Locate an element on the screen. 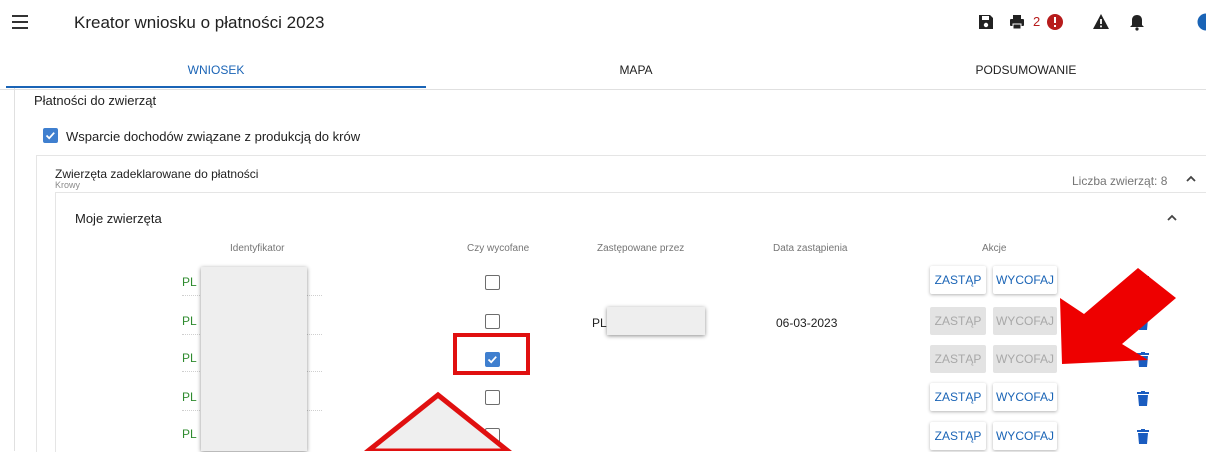 The image size is (1206, 452). page-title: Kreator wniosku o płatności 2023 is located at coordinates (199, 23).